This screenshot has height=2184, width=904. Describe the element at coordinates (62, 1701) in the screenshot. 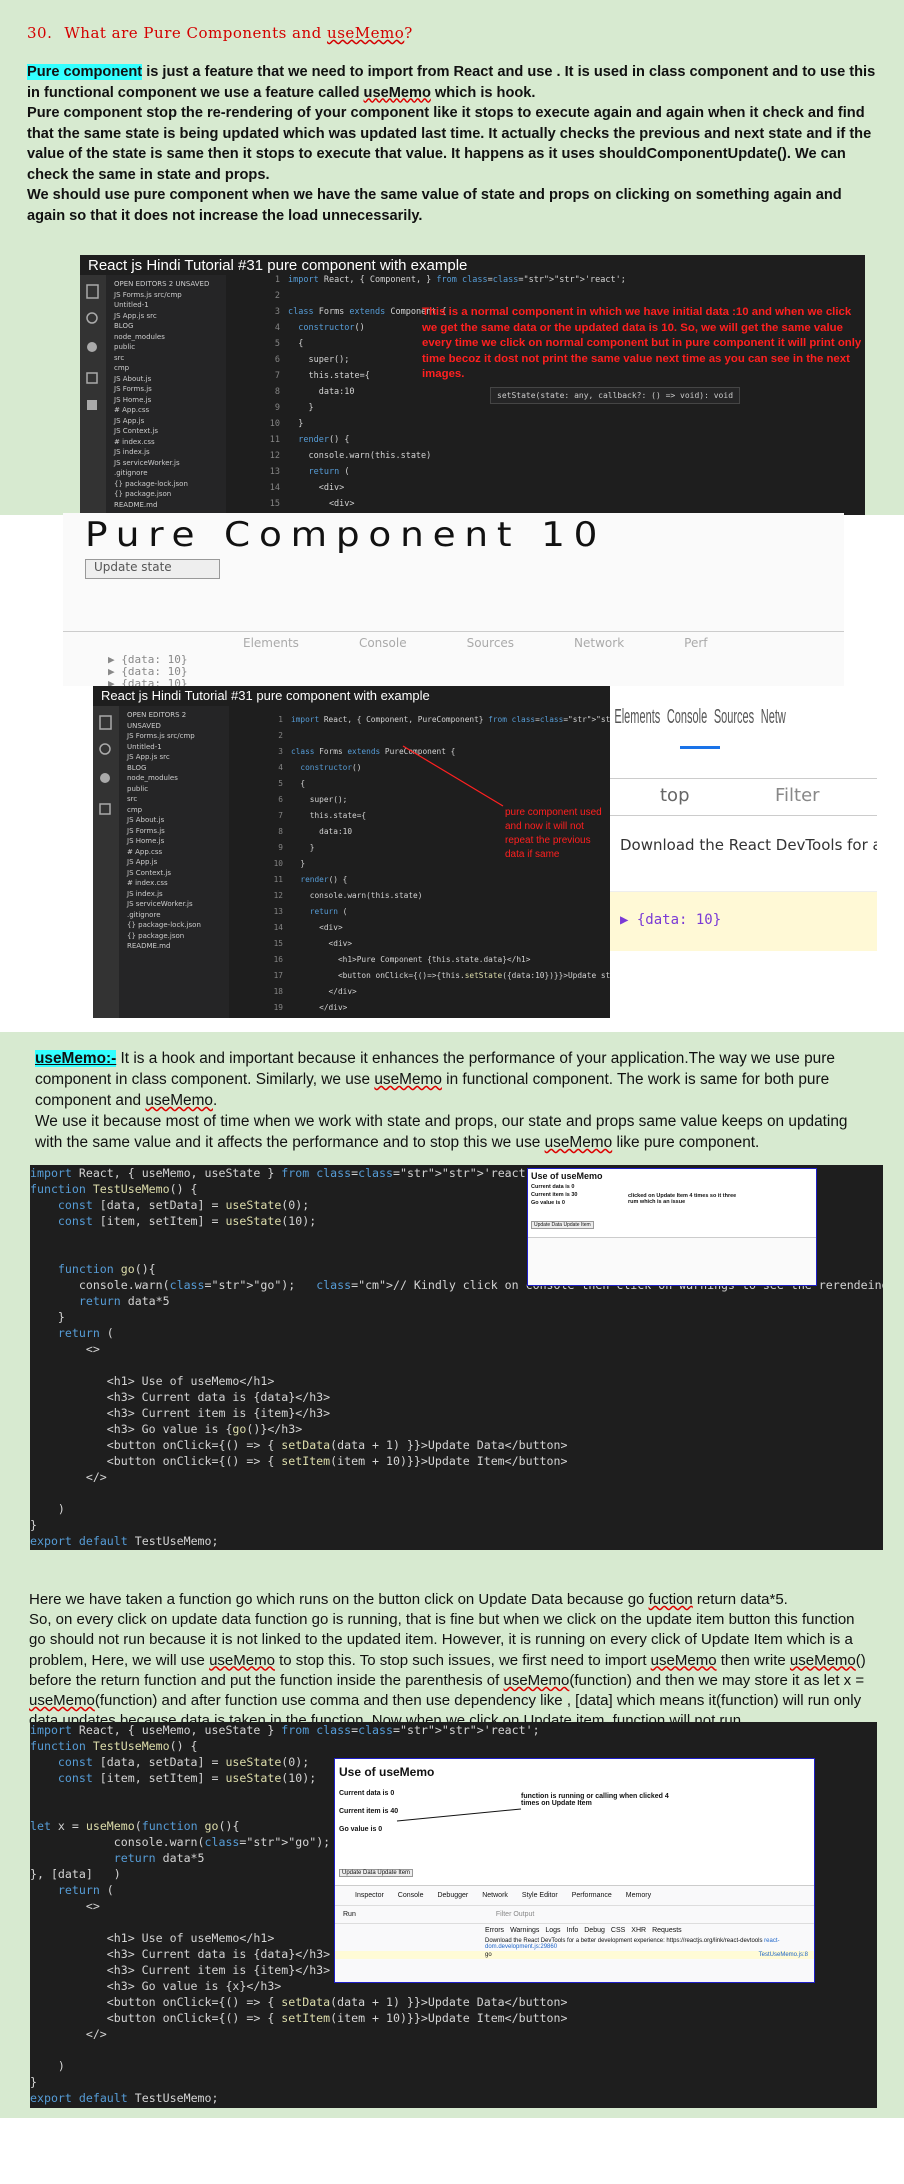

I see `p2-kw5: useMemo` at that location.